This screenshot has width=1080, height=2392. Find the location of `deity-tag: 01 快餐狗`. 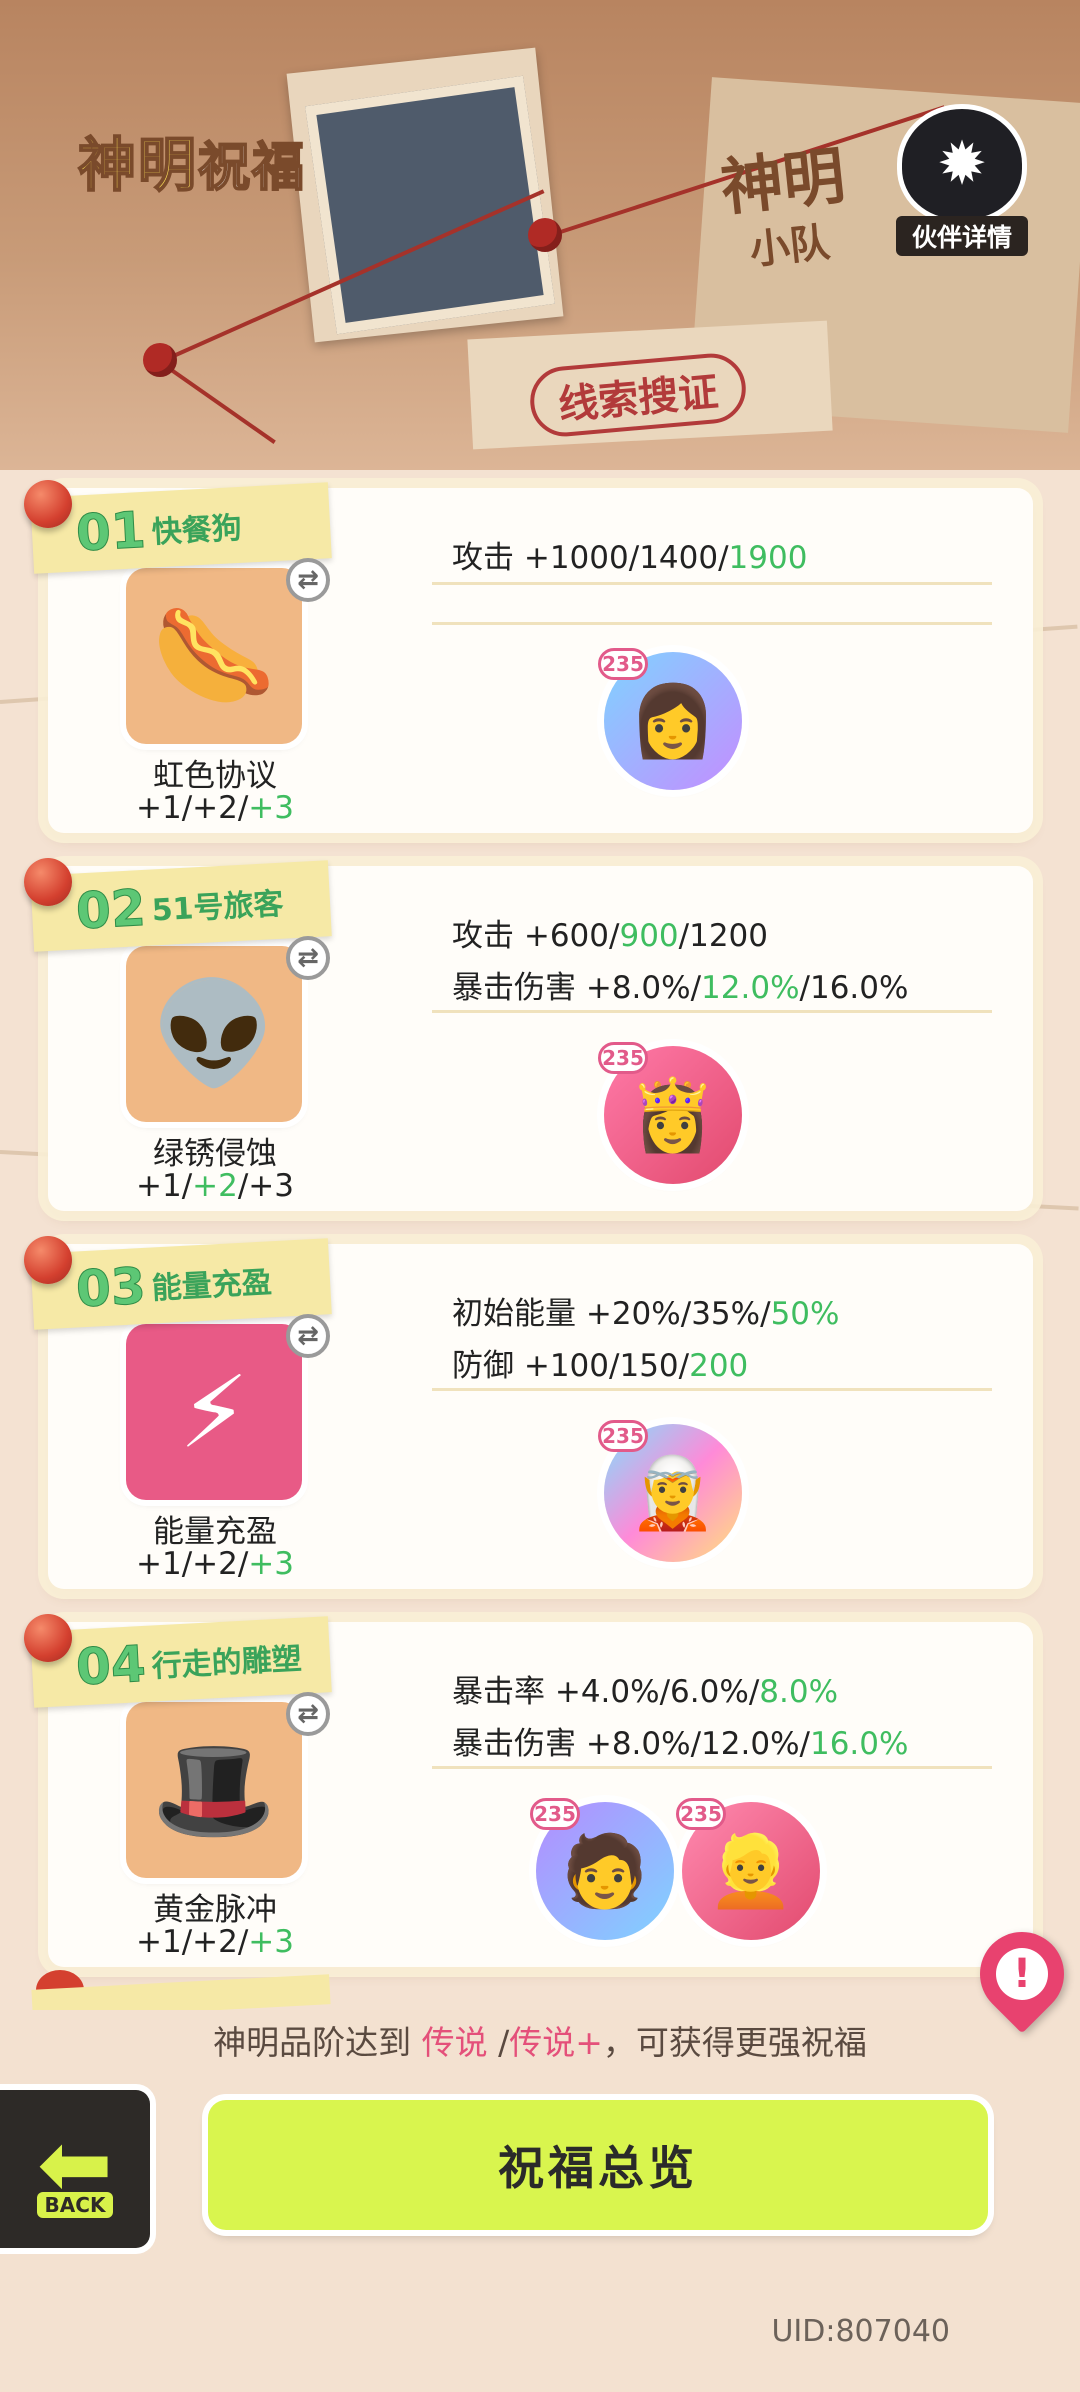

deity-tag: 01 快餐狗 is located at coordinates (181, 528).